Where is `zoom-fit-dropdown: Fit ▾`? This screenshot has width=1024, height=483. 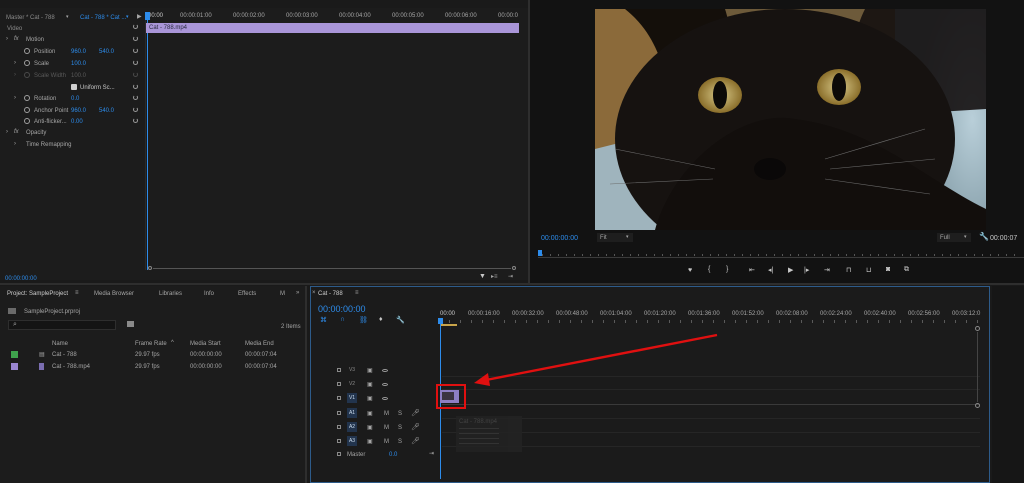 zoom-fit-dropdown: Fit ▾ is located at coordinates (615, 237).